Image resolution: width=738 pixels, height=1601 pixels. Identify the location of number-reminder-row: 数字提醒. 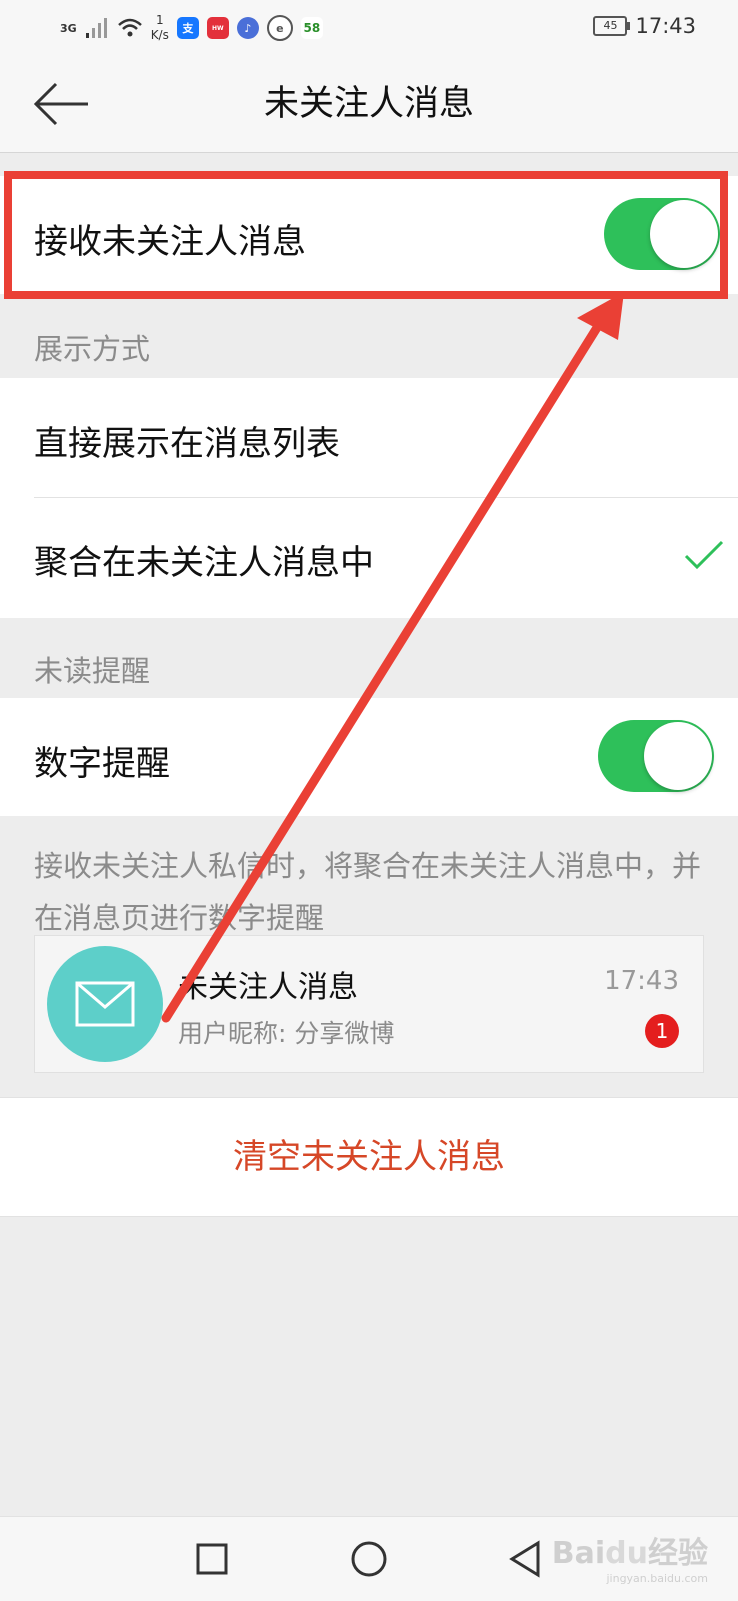
(369, 757).